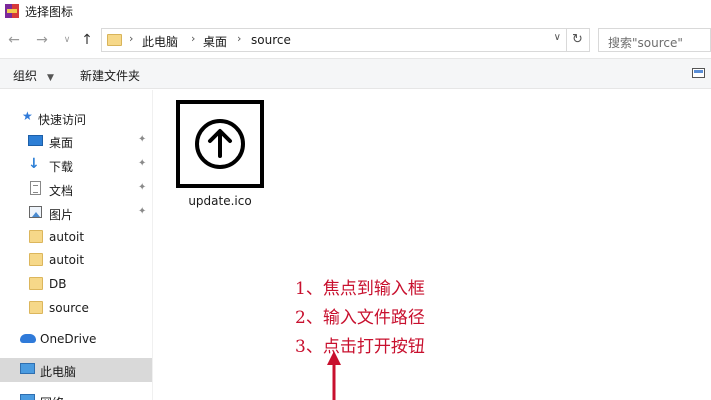  I want to click on breadcrumb-desktop: 桌面, so click(215, 41).